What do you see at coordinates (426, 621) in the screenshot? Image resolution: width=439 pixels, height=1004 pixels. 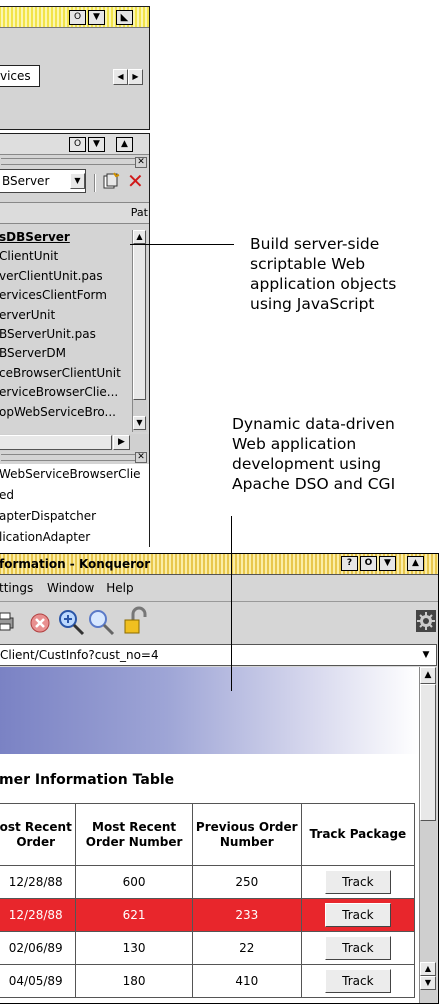 I see `konqueror-logo-icon` at bounding box center [426, 621].